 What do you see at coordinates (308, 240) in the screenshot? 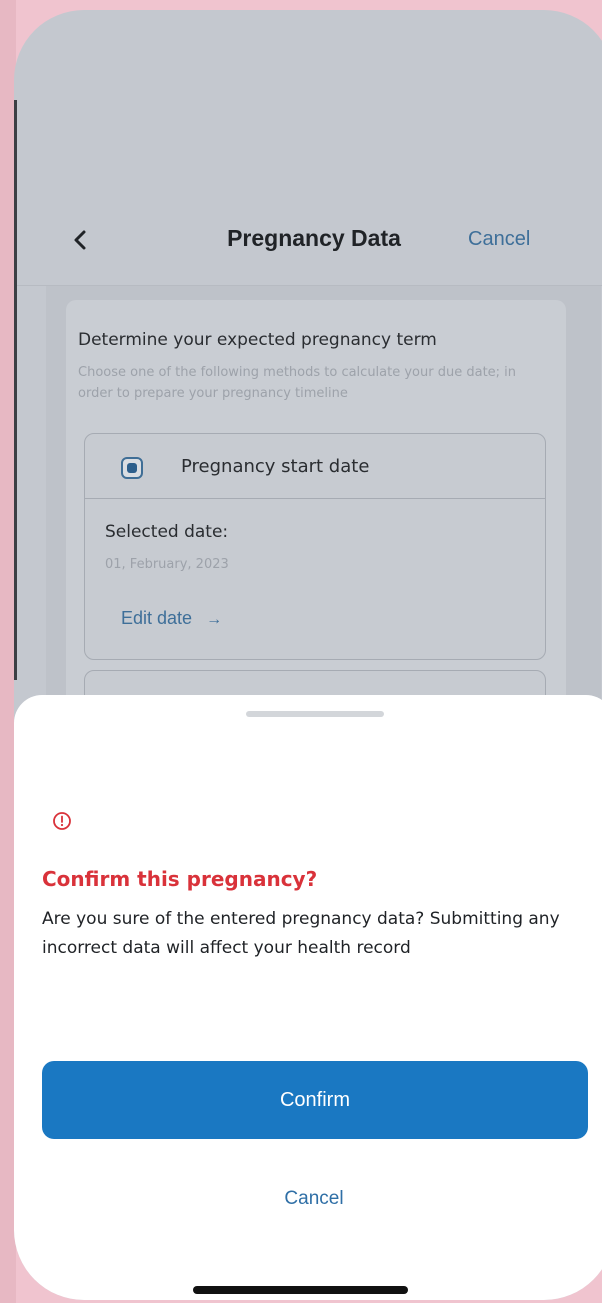
I see `navigation-header: Pregnancy Data Cancel` at bounding box center [308, 240].